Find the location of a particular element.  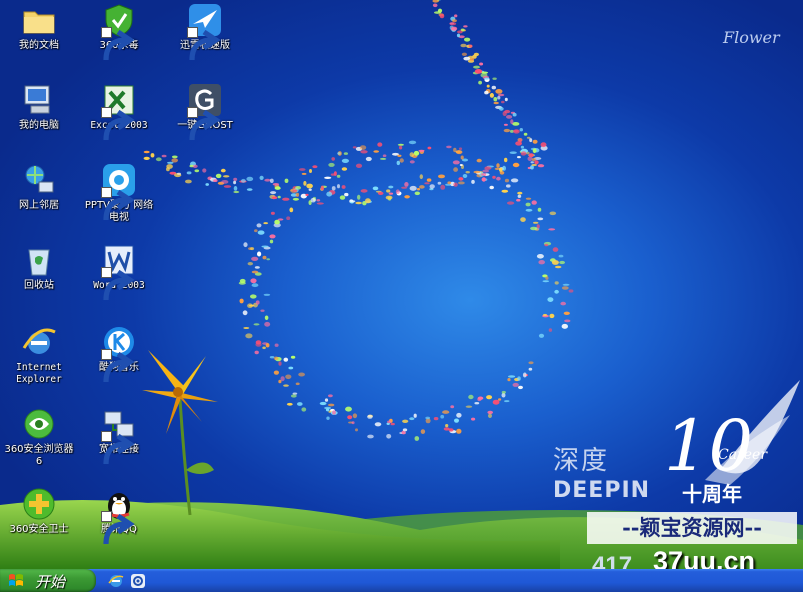

word-icon is located at coordinates (119, 271).